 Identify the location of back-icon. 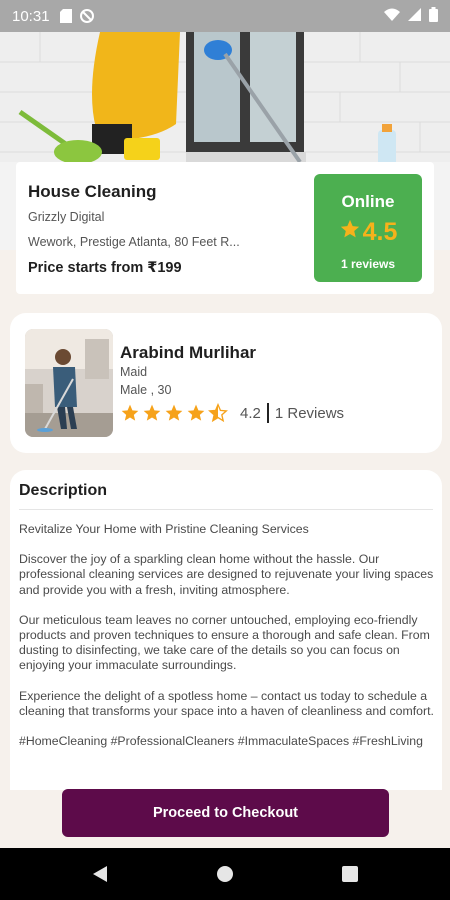
(100, 874).